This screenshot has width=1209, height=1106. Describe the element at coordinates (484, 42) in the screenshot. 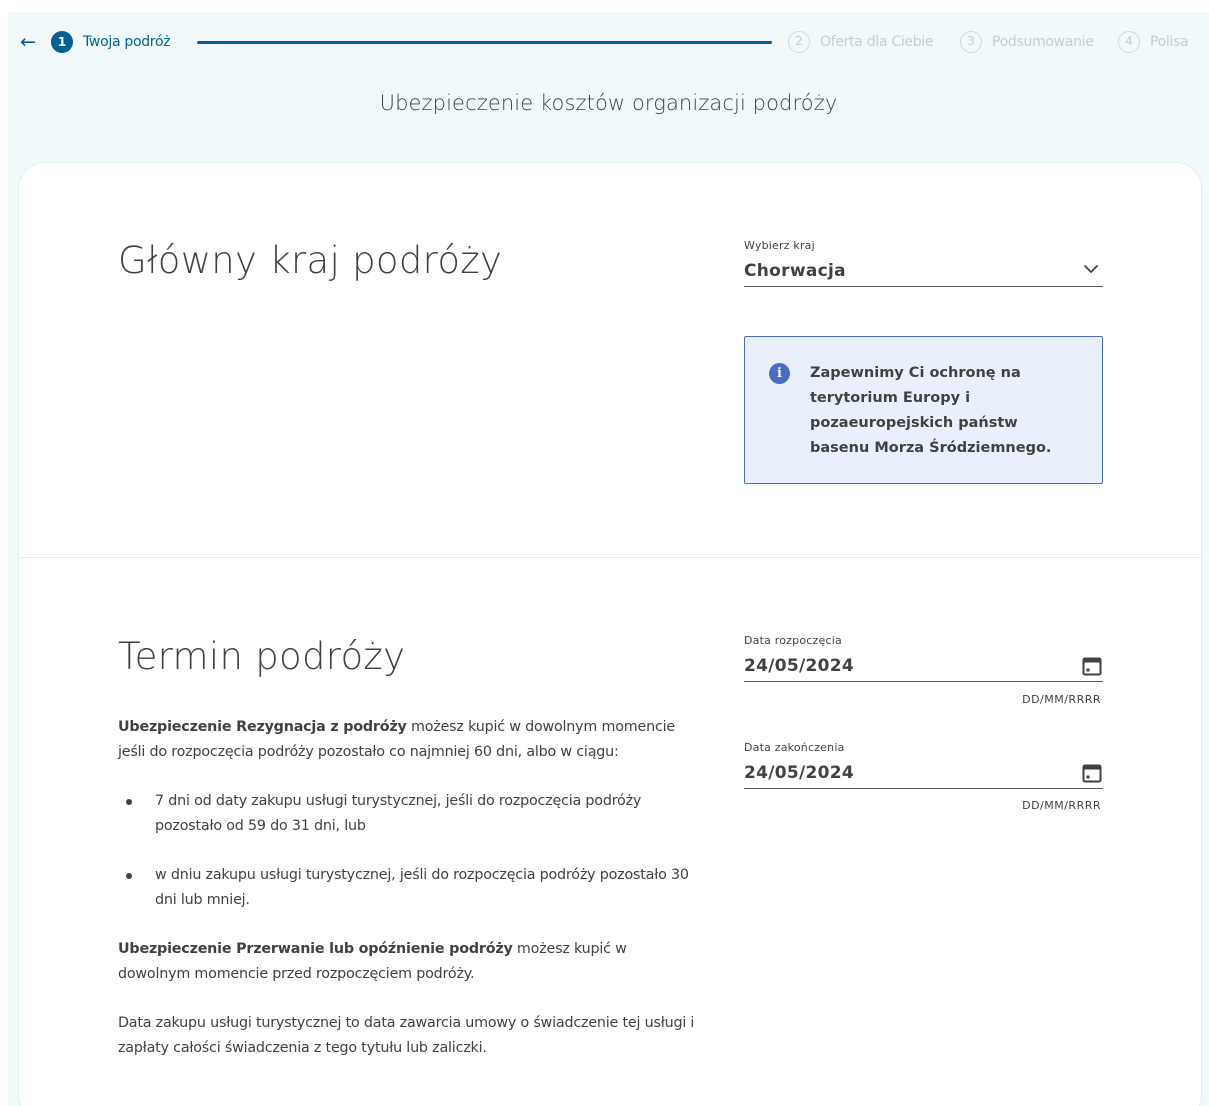

I see `progress-line` at that location.